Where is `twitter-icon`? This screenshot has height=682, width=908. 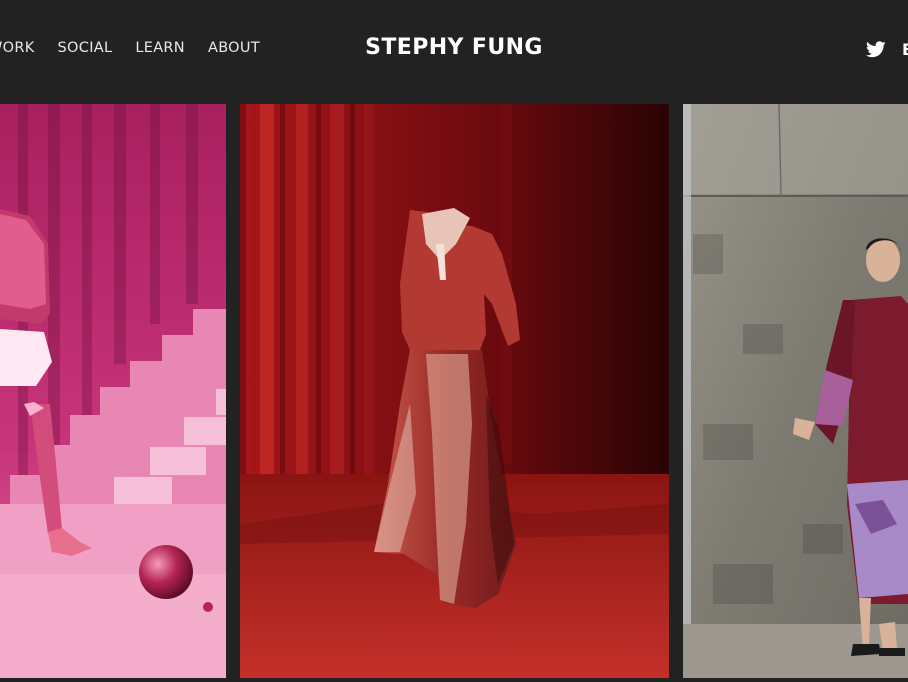
twitter-icon is located at coordinates (876, 49).